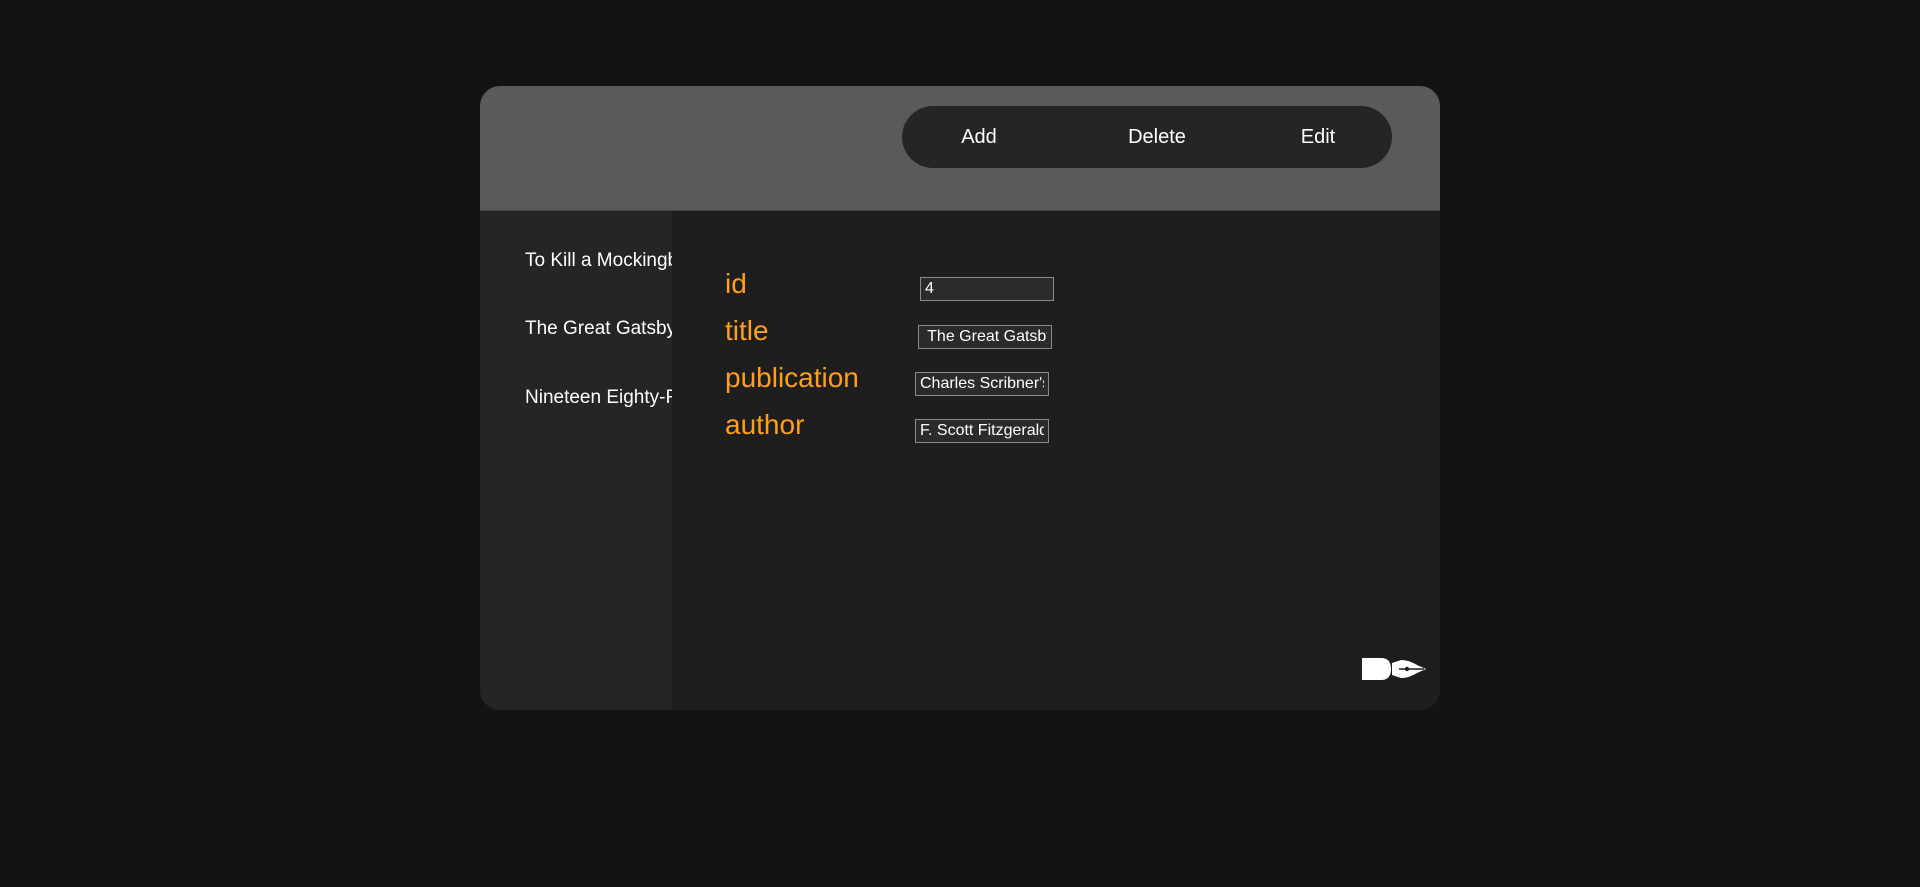  What do you see at coordinates (747, 330) in the screenshot?
I see `title-label: title` at bounding box center [747, 330].